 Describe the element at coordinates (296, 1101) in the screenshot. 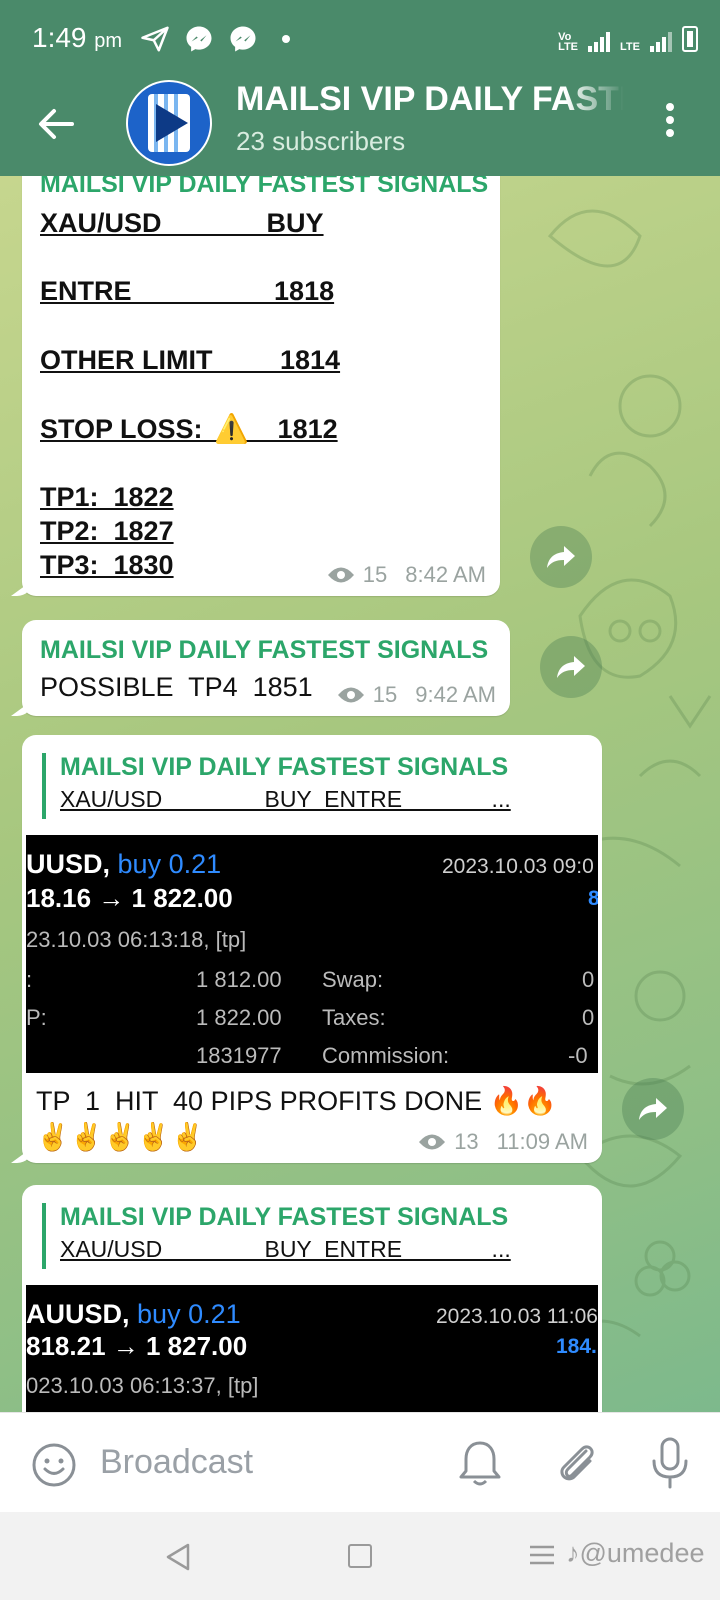

I see `message-text: TP 1 HIT 40 PIPS PROFITS DONE 🔥🔥` at that location.